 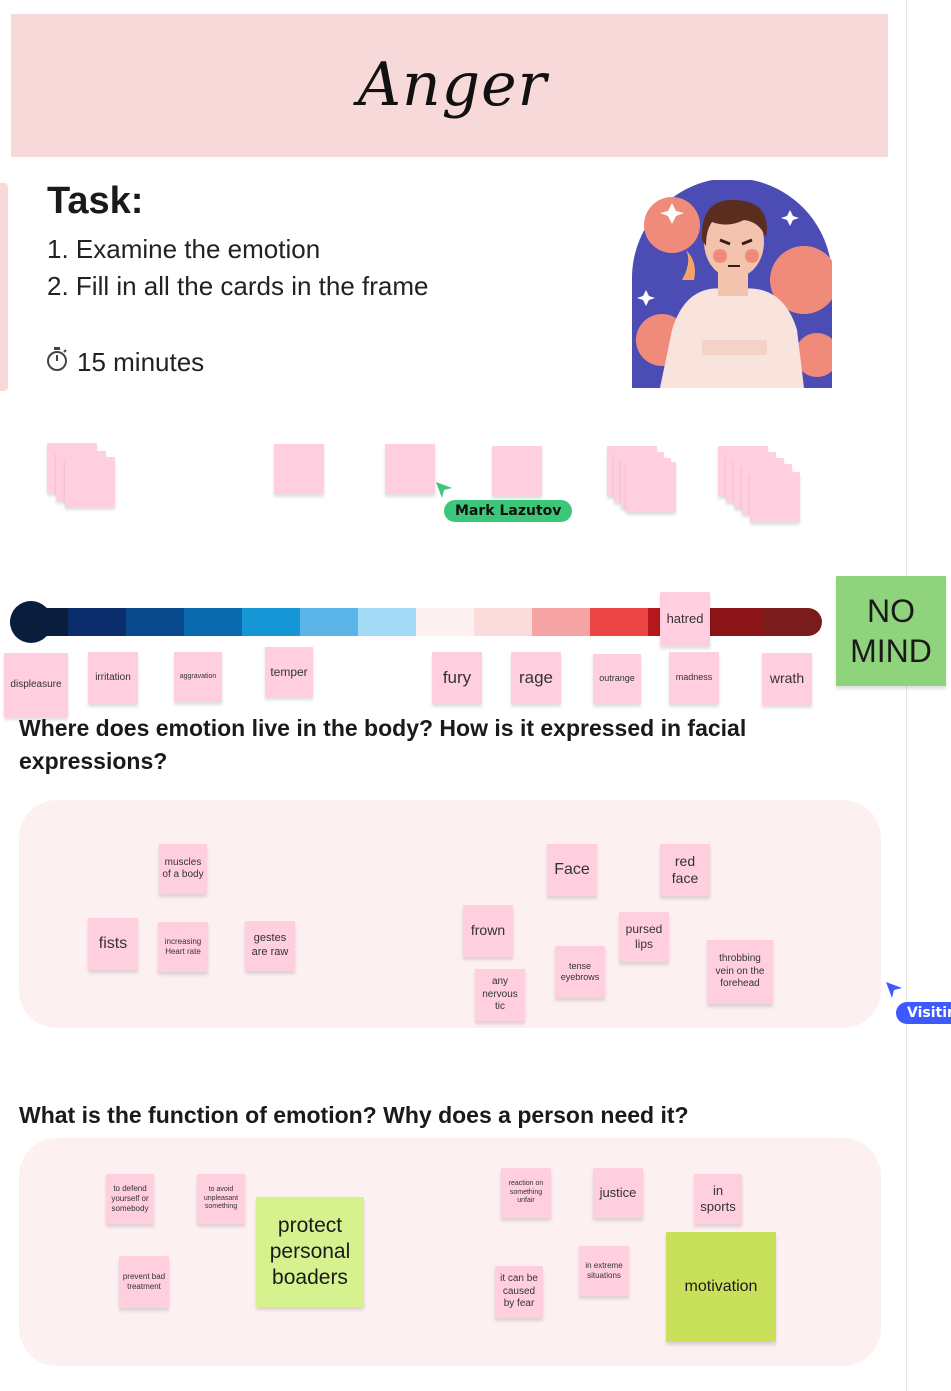 What do you see at coordinates (31, 622) in the screenshot?
I see `scale-handle` at bounding box center [31, 622].